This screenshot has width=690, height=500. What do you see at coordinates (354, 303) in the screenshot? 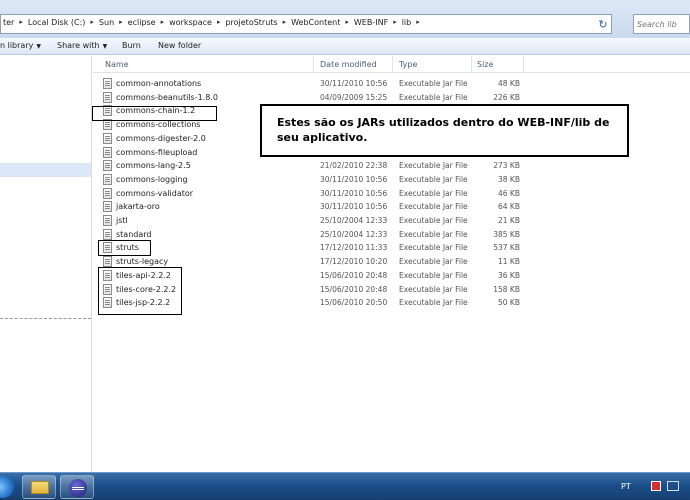
I see `file-date: 15/06/2010 20:50` at bounding box center [354, 303].